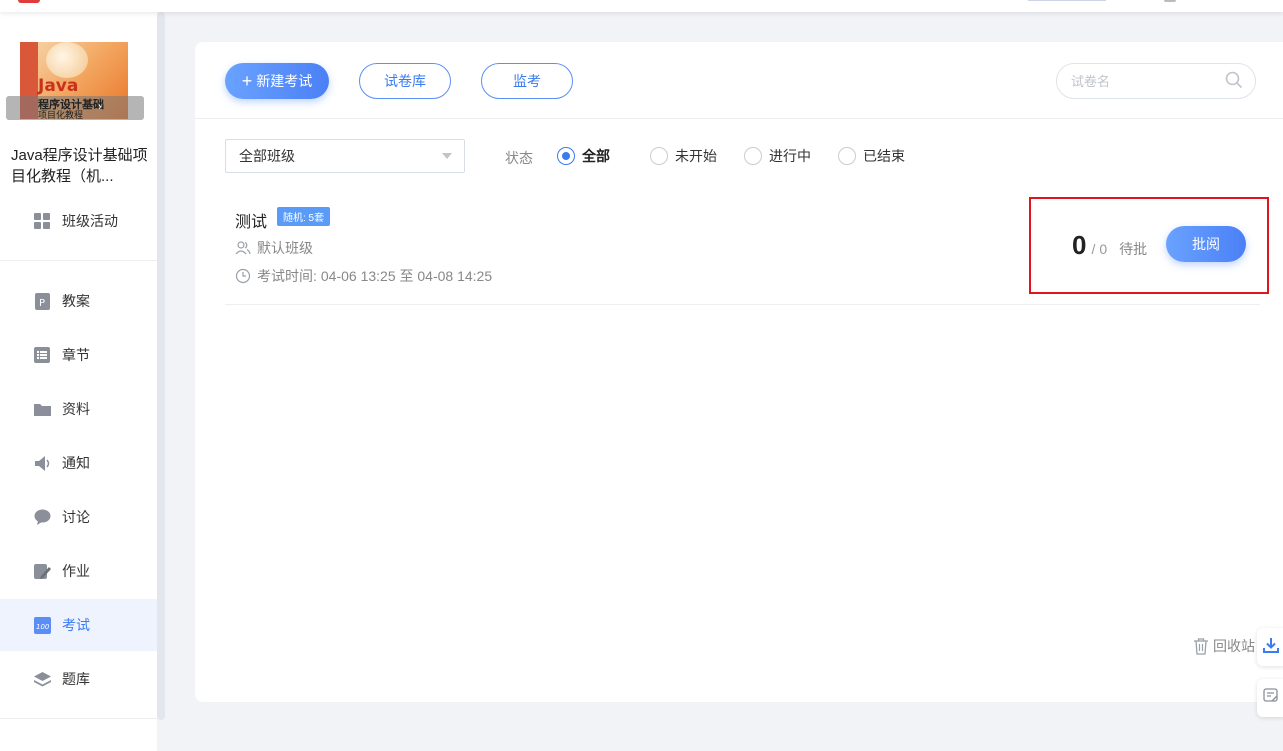 This screenshot has height=751, width=1283. I want to click on svg-text: P, so click(42, 303).